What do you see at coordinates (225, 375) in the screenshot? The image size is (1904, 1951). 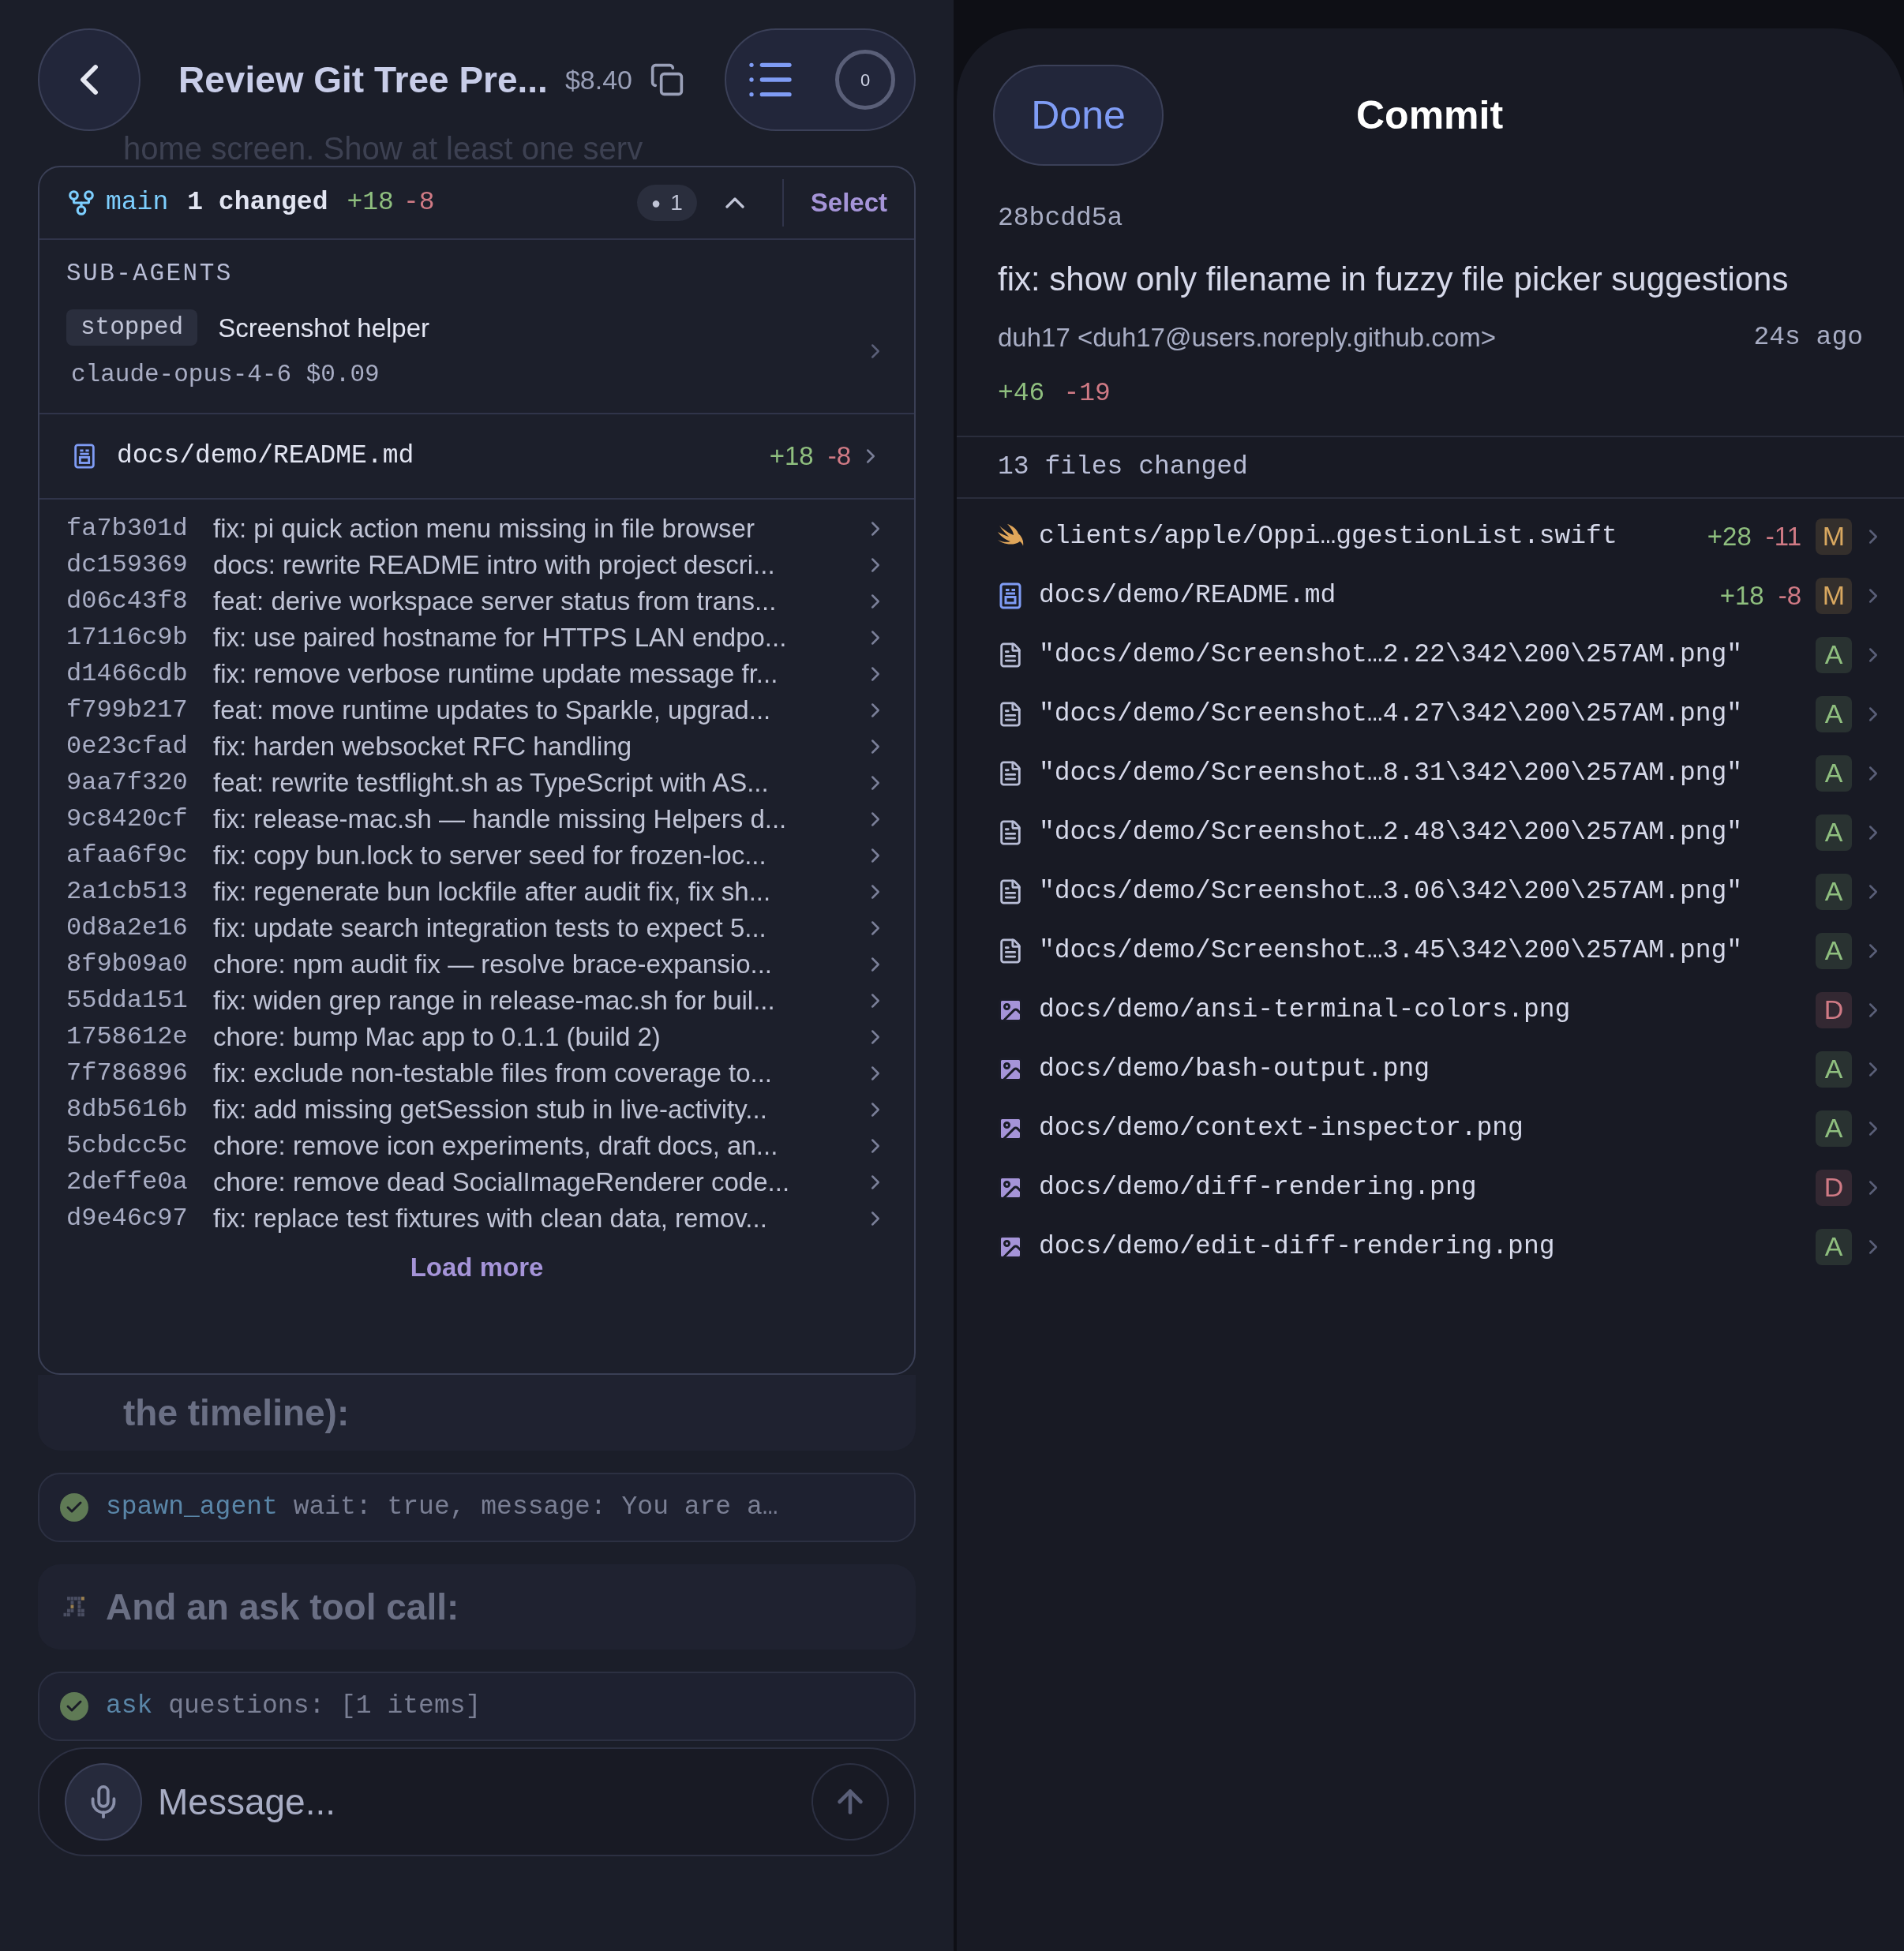 I see `agent-meta: claude-opus-4-6 $0.09` at bounding box center [225, 375].